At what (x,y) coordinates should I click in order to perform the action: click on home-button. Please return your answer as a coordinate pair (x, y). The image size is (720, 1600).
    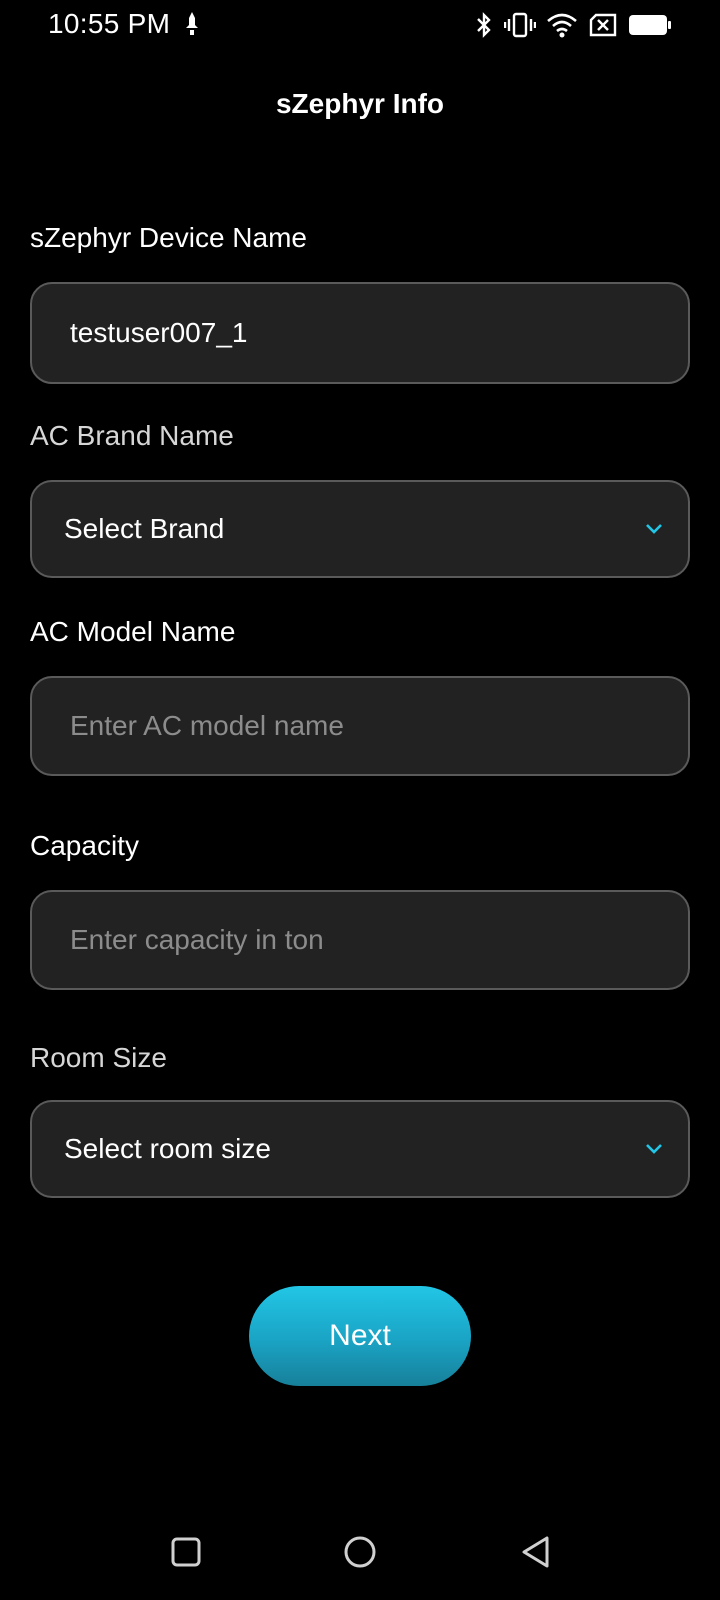
    Looking at the image, I should click on (360, 1552).